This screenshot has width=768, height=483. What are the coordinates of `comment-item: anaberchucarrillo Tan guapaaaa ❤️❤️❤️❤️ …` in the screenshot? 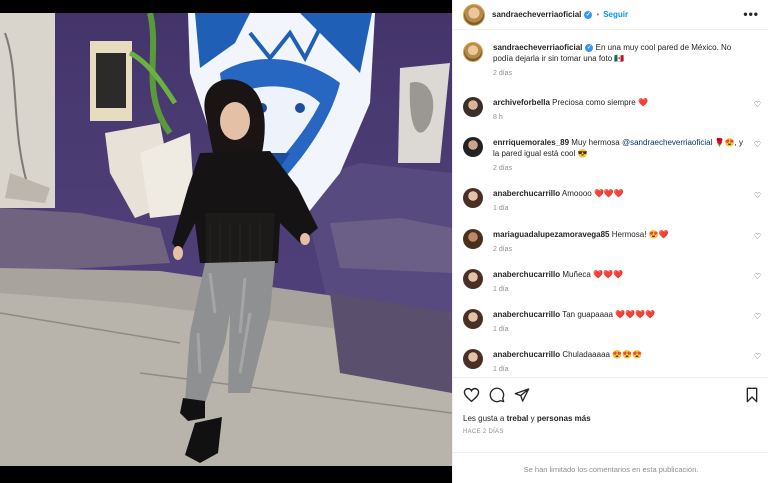 It's located at (613, 321).